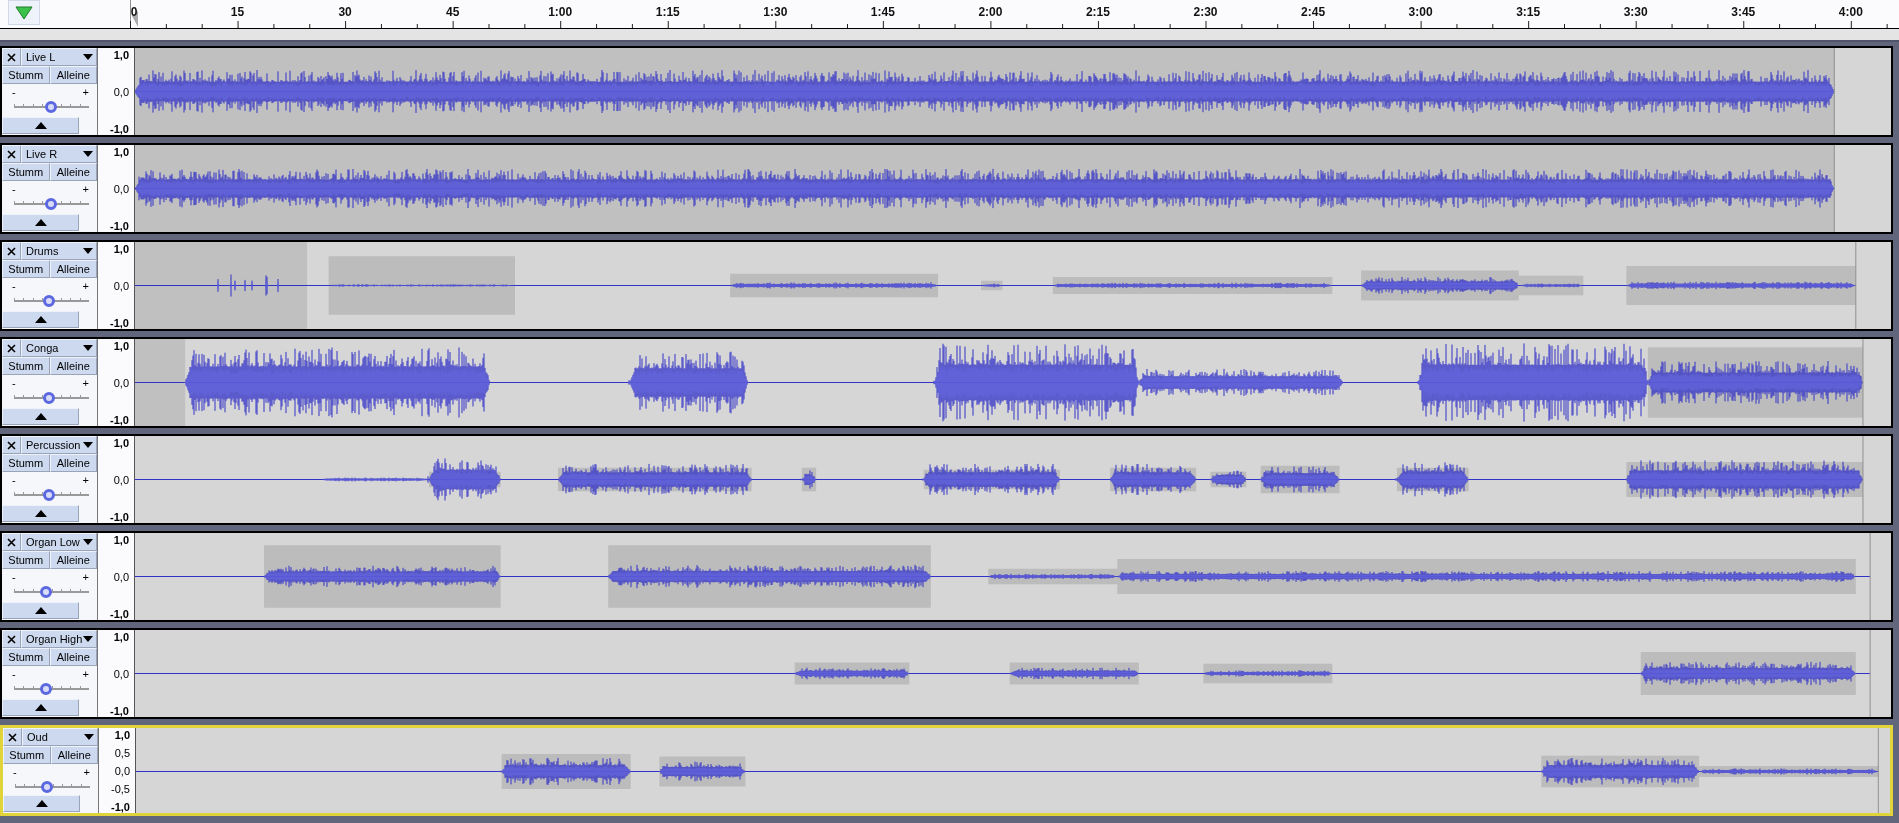  Describe the element at coordinates (345, 12) in the screenshot. I see `time-label: 30` at that location.